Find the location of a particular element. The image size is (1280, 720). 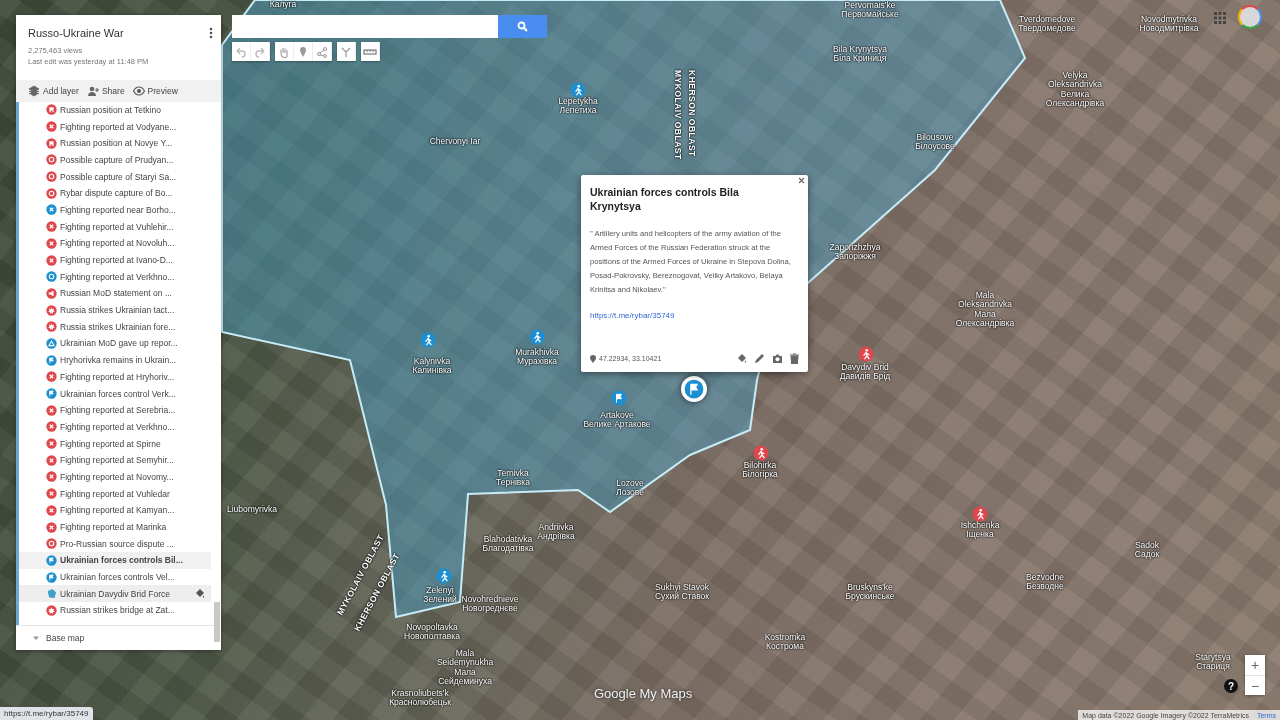

place-label: Твердомедове is located at coordinates (1047, 29).